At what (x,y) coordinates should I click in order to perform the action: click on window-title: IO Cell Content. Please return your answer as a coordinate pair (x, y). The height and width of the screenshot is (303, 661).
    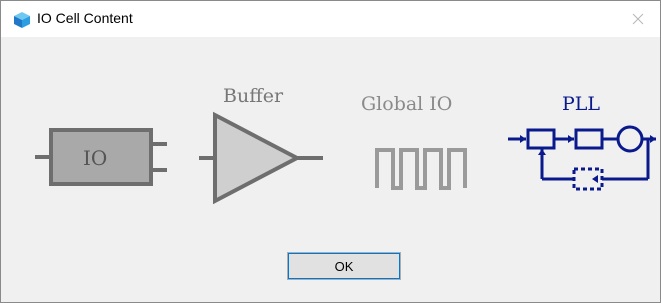
    Looking at the image, I should click on (85, 18).